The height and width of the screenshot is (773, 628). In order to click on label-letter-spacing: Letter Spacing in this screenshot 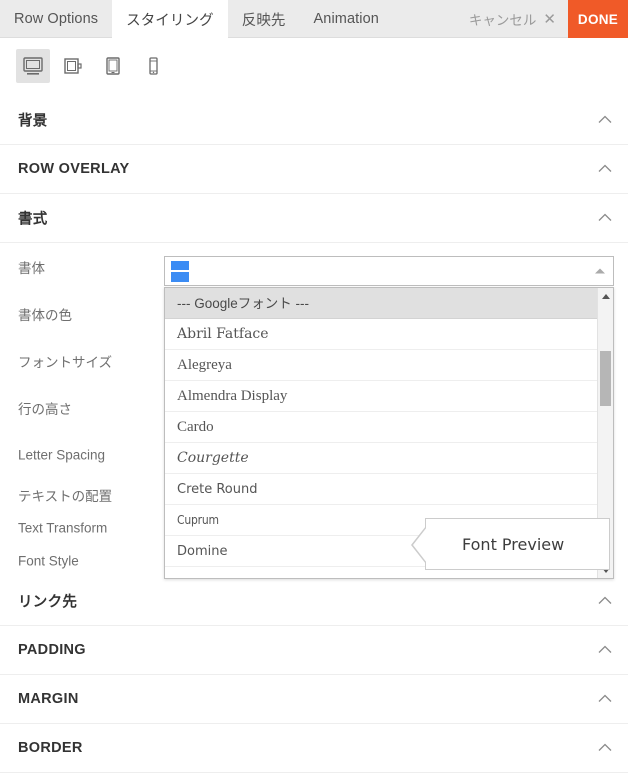, I will do `click(62, 454)`.